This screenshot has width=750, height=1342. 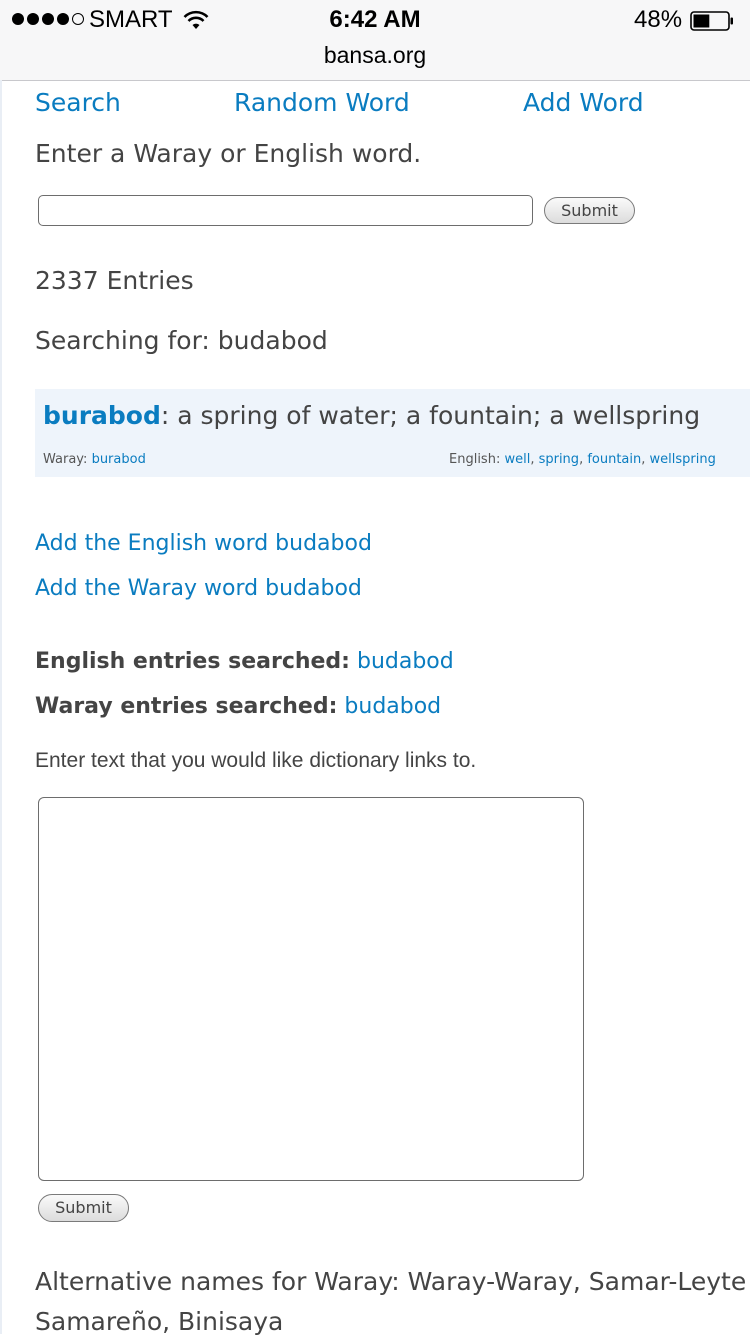 What do you see at coordinates (583, 102) in the screenshot?
I see `nav-add-word-link: Add Word` at bounding box center [583, 102].